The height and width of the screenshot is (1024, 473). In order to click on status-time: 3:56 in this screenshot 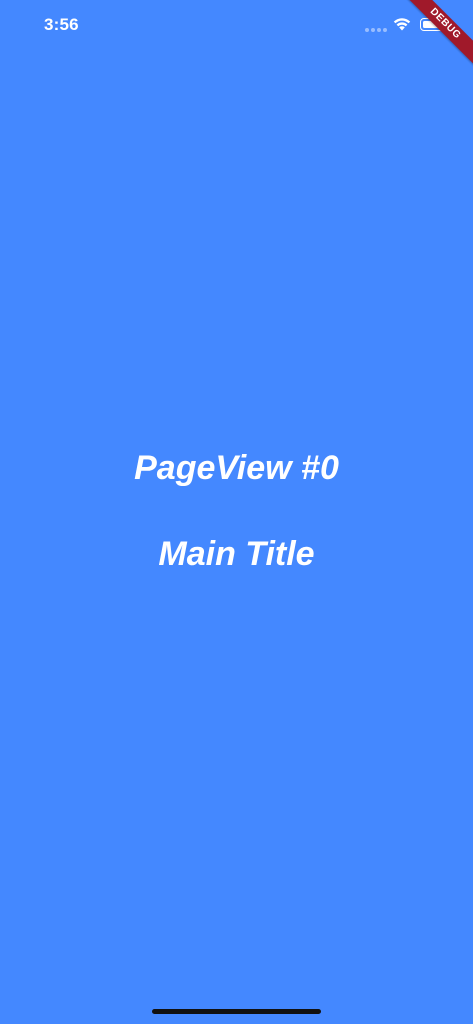, I will do `click(61, 24)`.